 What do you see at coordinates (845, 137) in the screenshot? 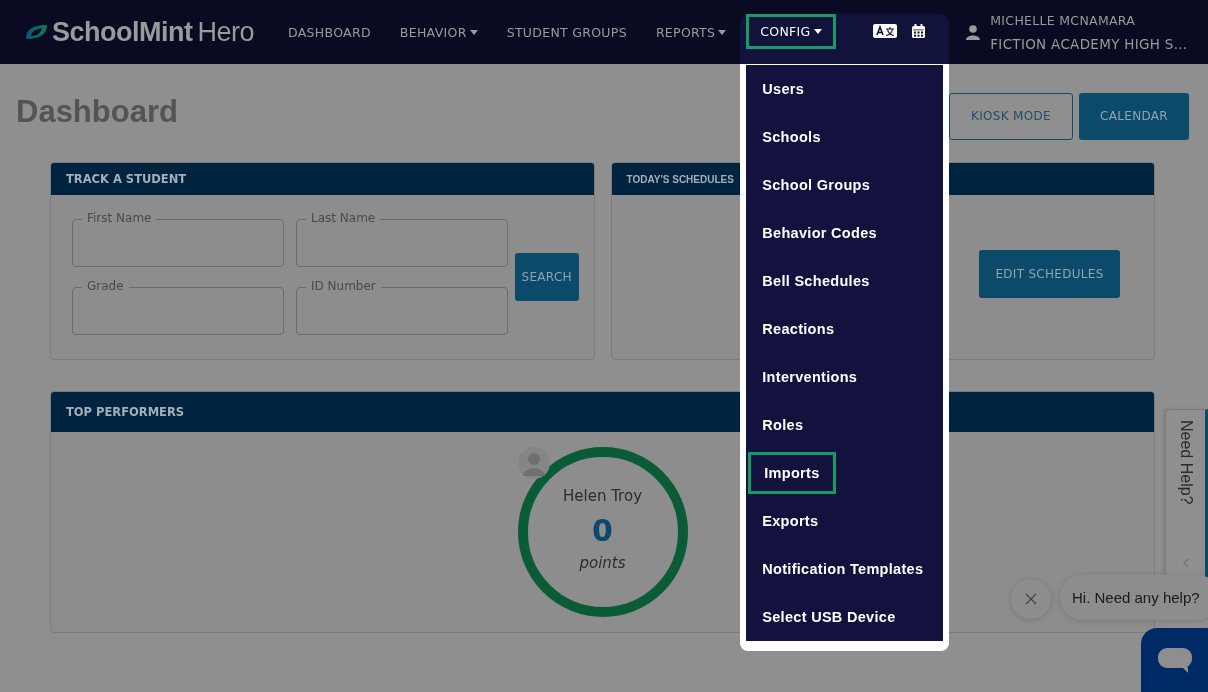
I see `menu-item: Schools` at bounding box center [845, 137].